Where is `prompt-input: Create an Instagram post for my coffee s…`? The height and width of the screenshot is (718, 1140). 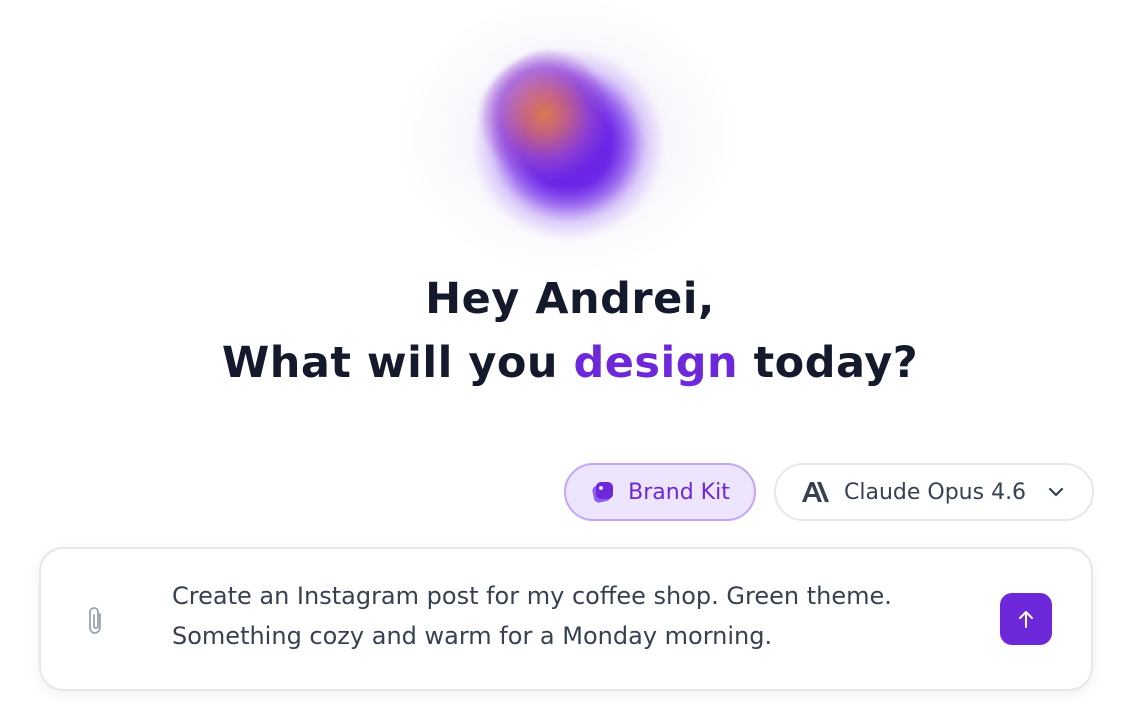
prompt-input: Create an Instagram post for my coffee s… is located at coordinates (572, 616).